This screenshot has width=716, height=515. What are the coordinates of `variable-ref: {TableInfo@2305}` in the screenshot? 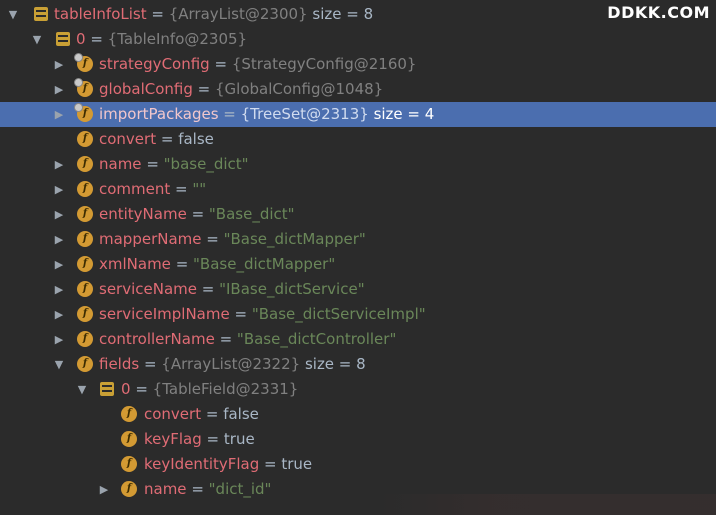 It's located at (177, 39).